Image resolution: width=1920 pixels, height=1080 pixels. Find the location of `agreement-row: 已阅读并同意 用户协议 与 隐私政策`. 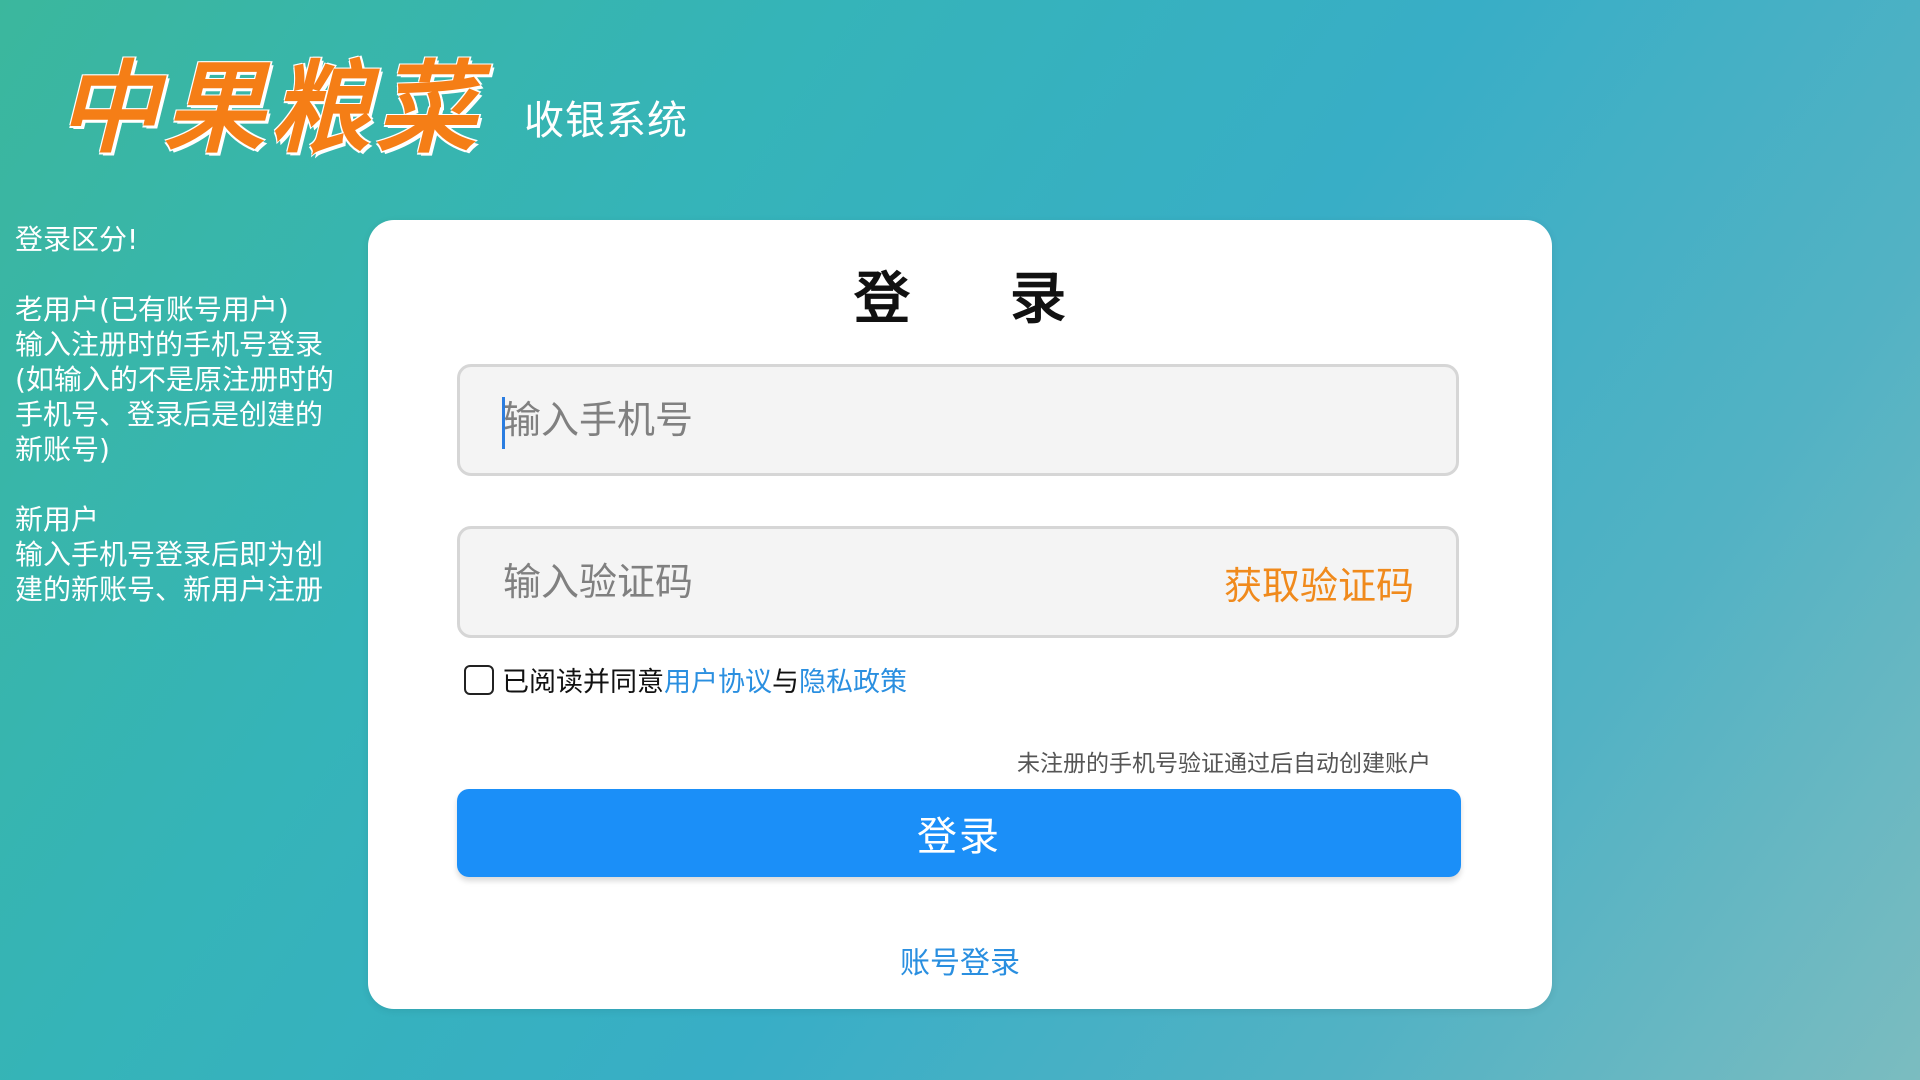

agreement-row: 已阅读并同意 用户协议 与 隐私政策 is located at coordinates (685, 679).